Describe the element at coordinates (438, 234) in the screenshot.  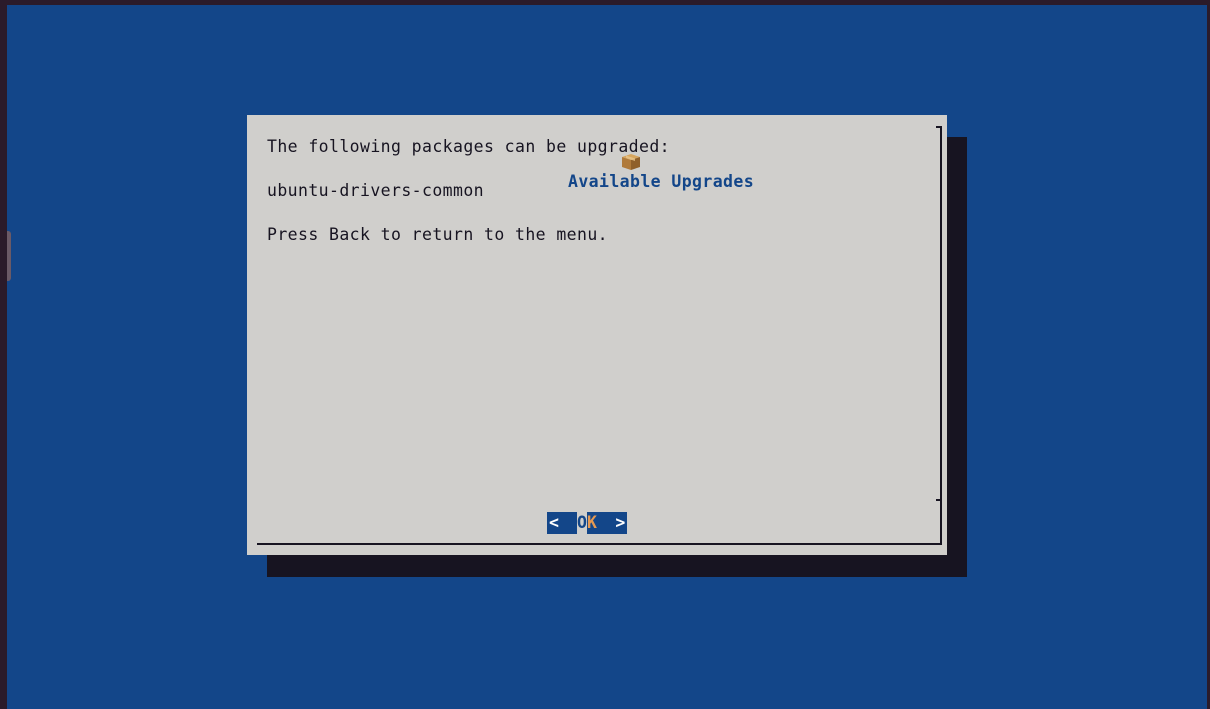
I see `dialog-text-hint: Press Back to return to the menu.` at that location.